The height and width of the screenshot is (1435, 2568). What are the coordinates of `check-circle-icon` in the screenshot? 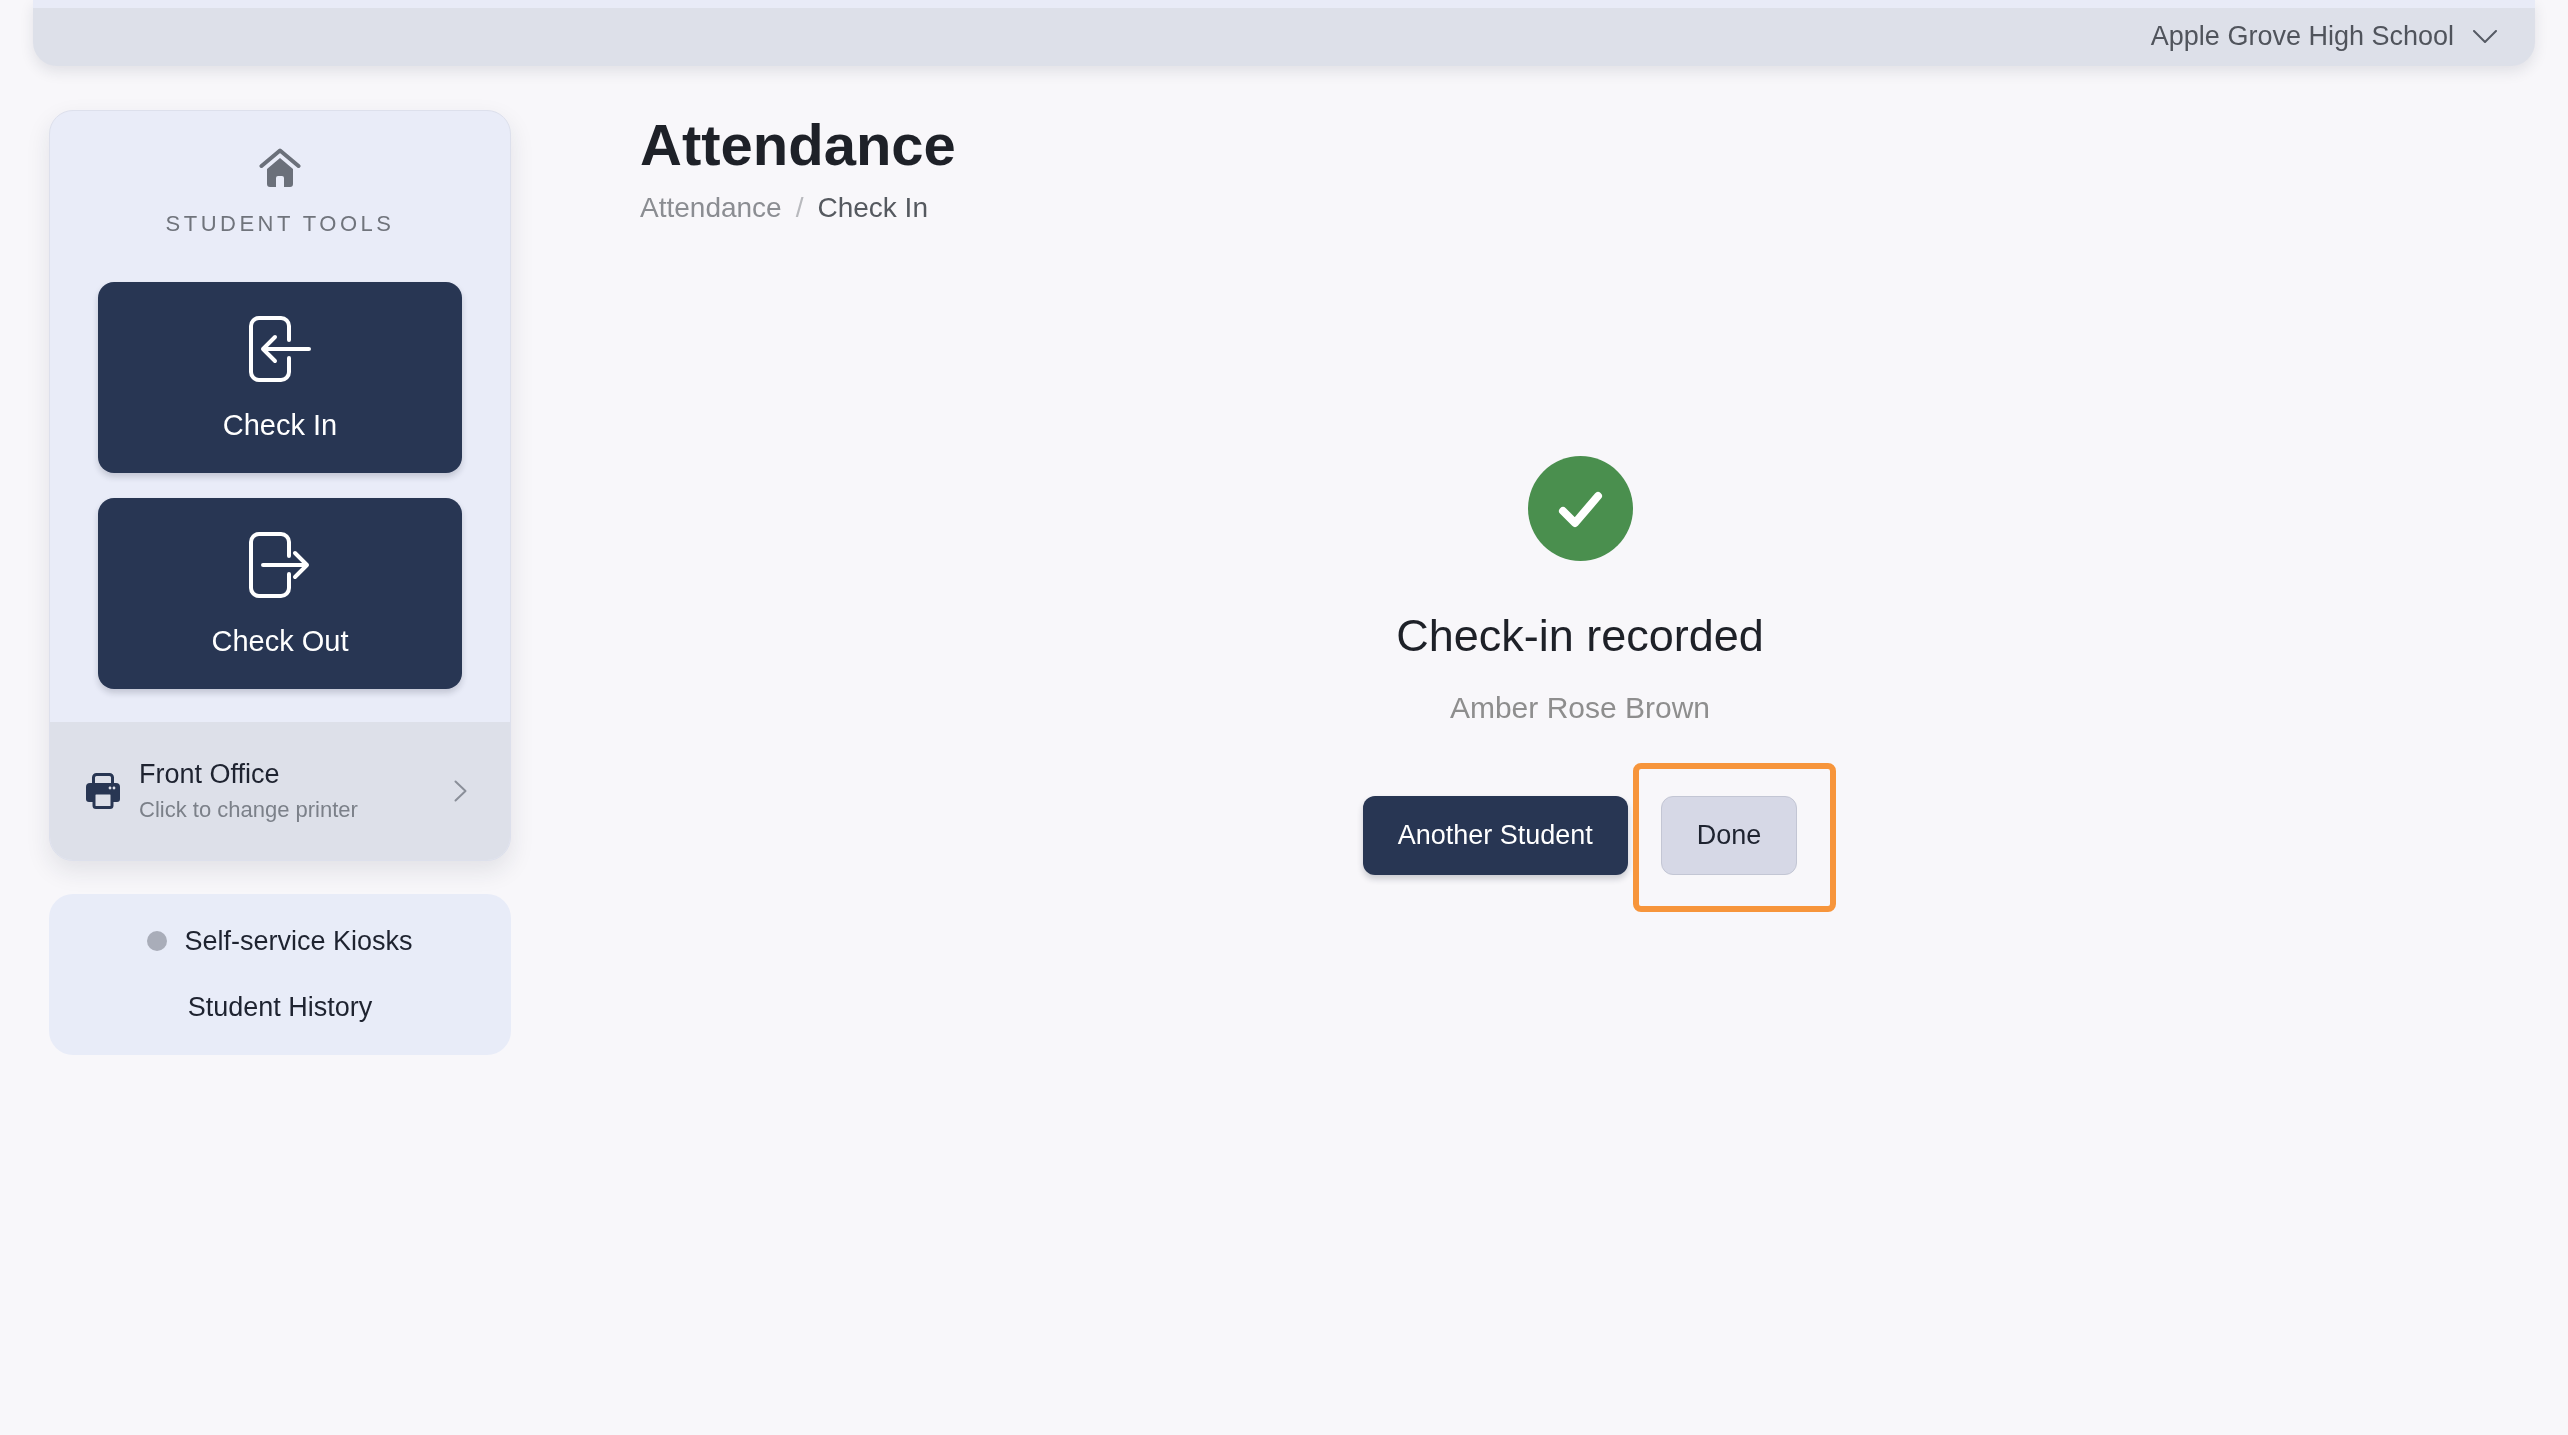 It's located at (1580, 508).